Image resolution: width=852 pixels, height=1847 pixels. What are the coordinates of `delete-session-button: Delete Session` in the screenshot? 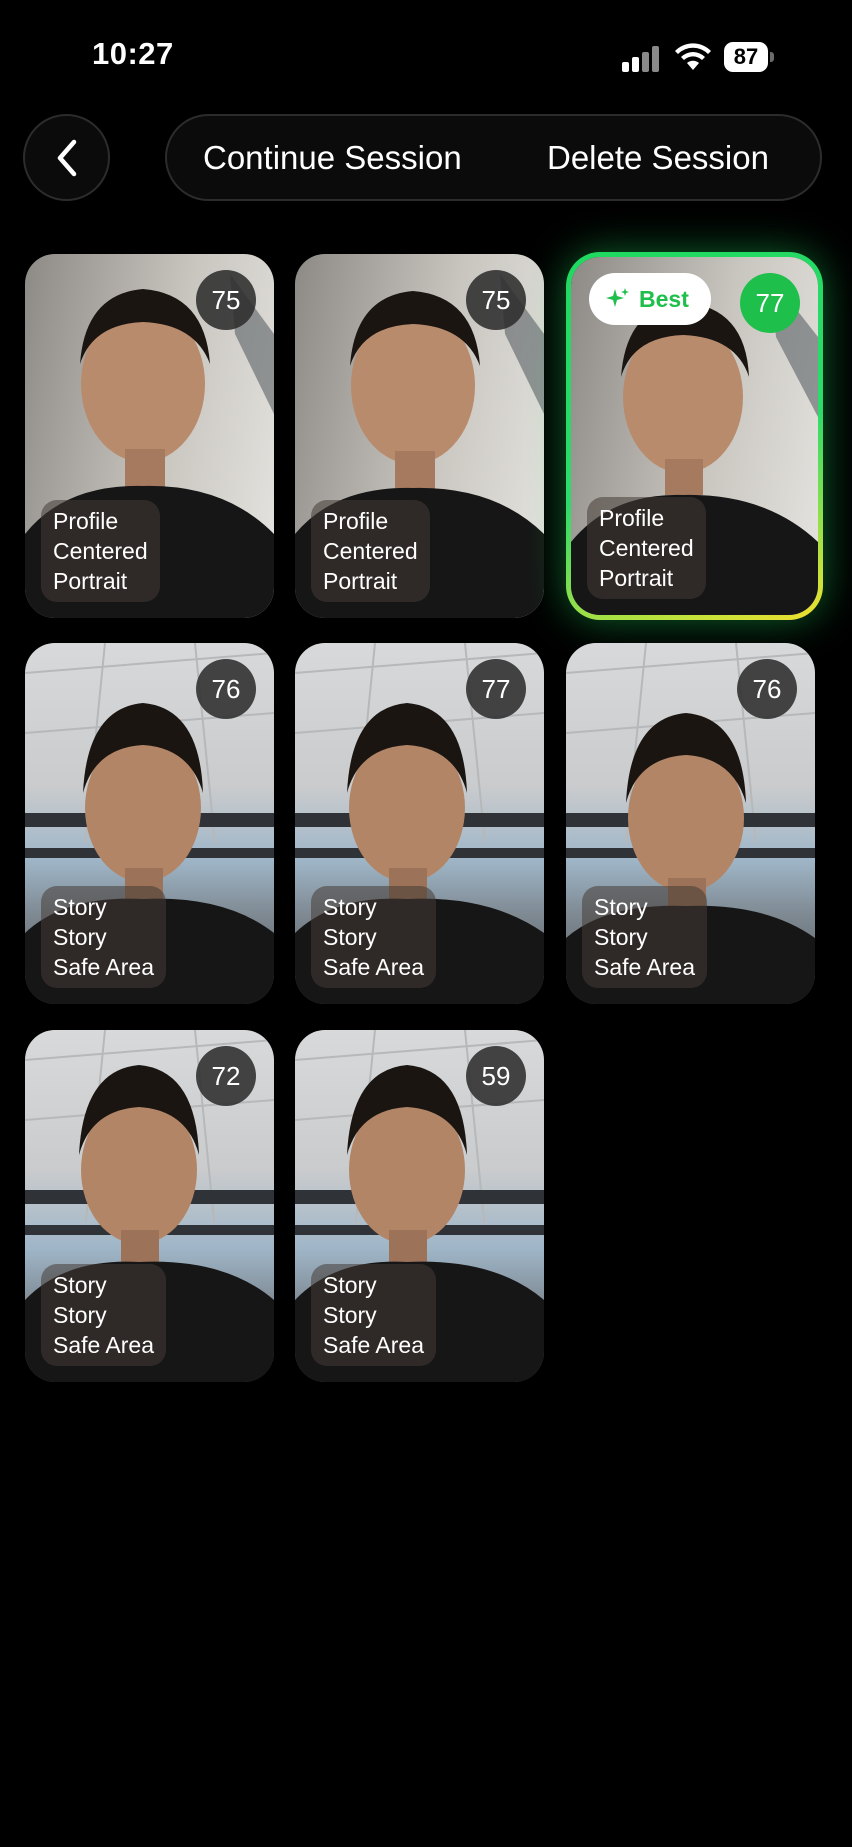 It's located at (658, 157).